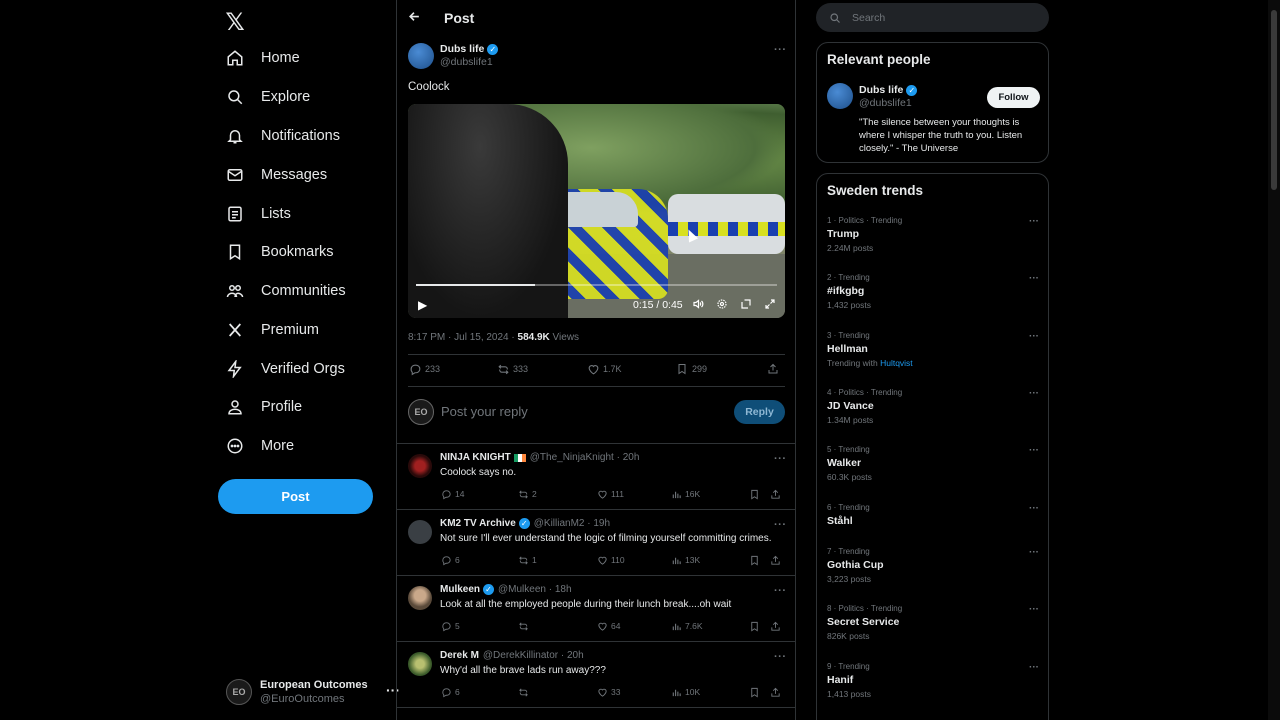 The width and height of the screenshot is (1280, 720). Describe the element at coordinates (770, 305) in the screenshot. I see `fullscreen-icon` at that location.